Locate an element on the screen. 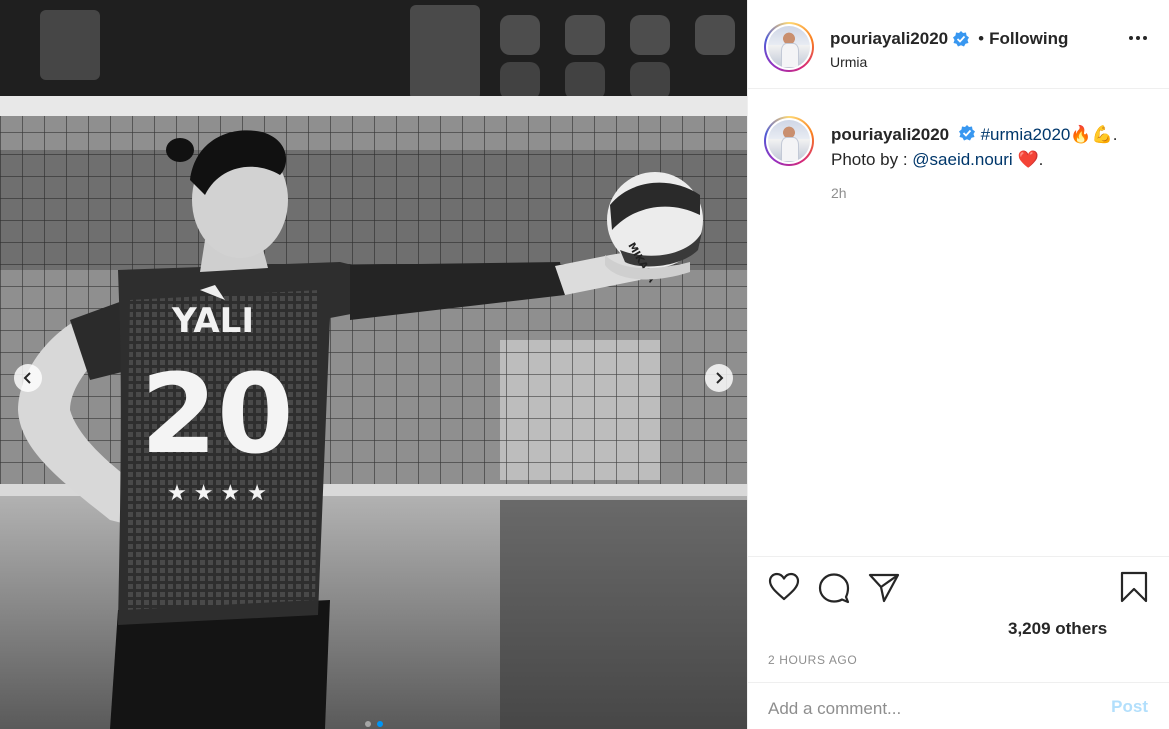 This screenshot has width=1169, height=729. action-bar: 3,209 others 2 HOURS AGO is located at coordinates (958, 619).